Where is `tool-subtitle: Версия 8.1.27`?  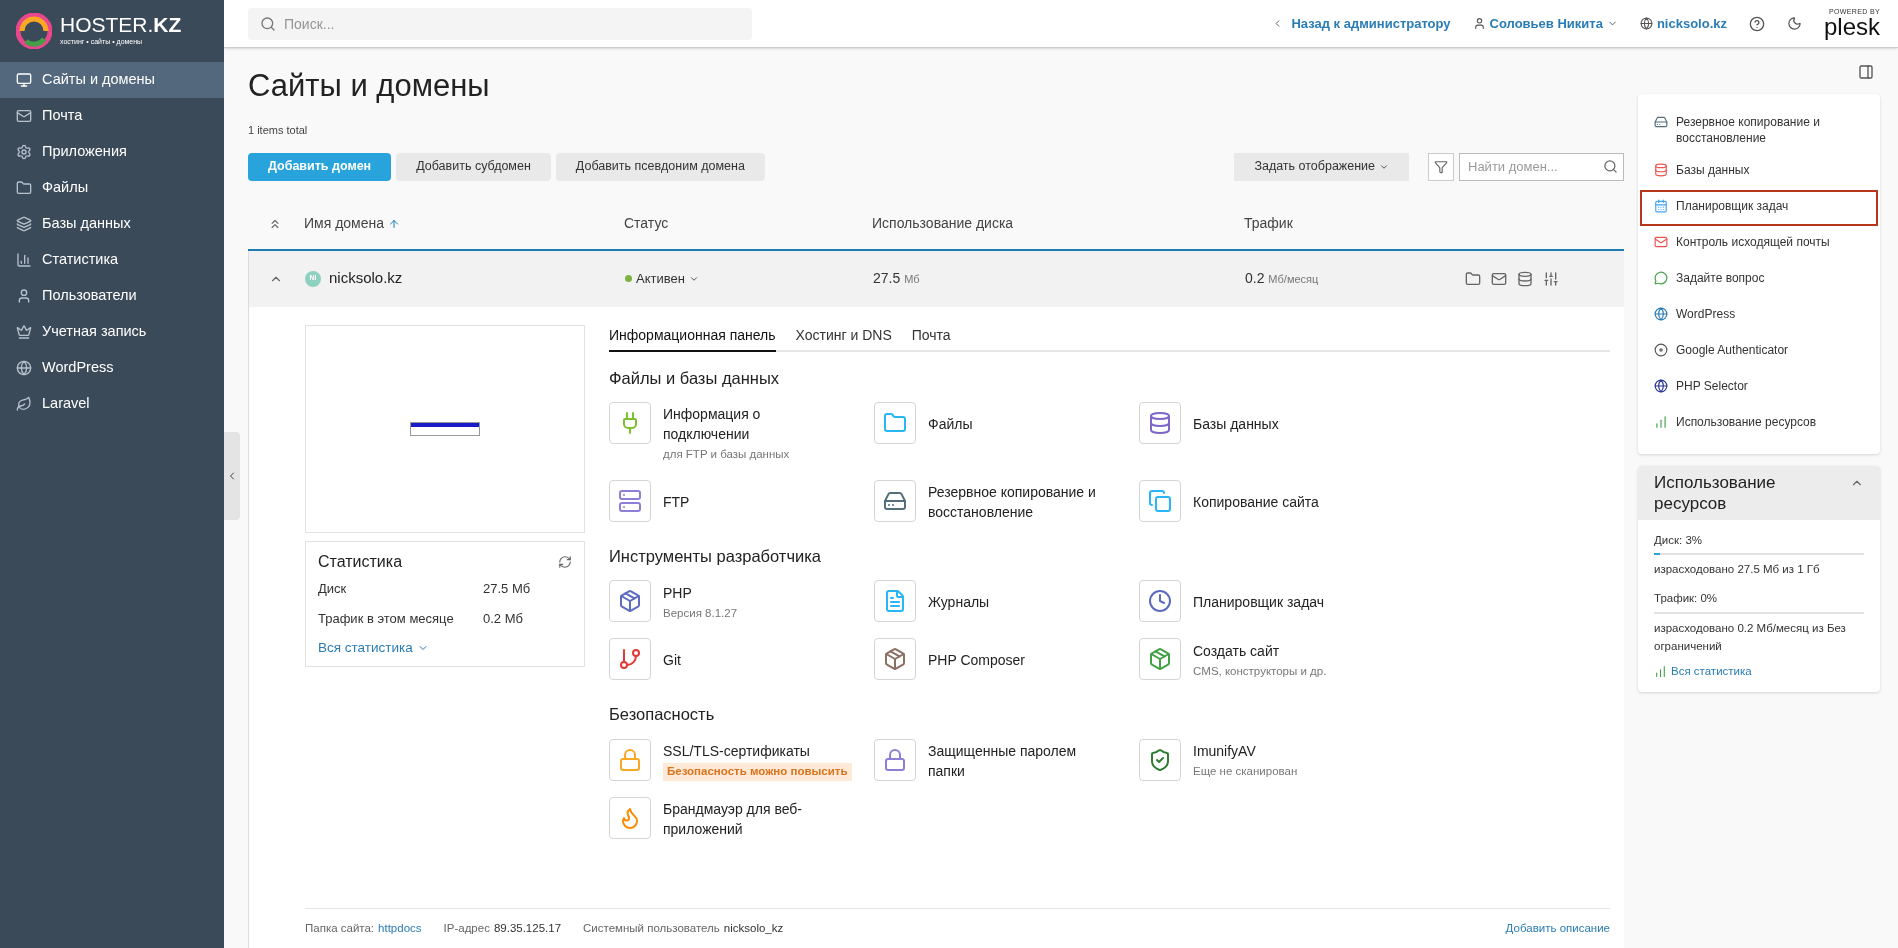 tool-subtitle: Версия 8.1.27 is located at coordinates (701, 613).